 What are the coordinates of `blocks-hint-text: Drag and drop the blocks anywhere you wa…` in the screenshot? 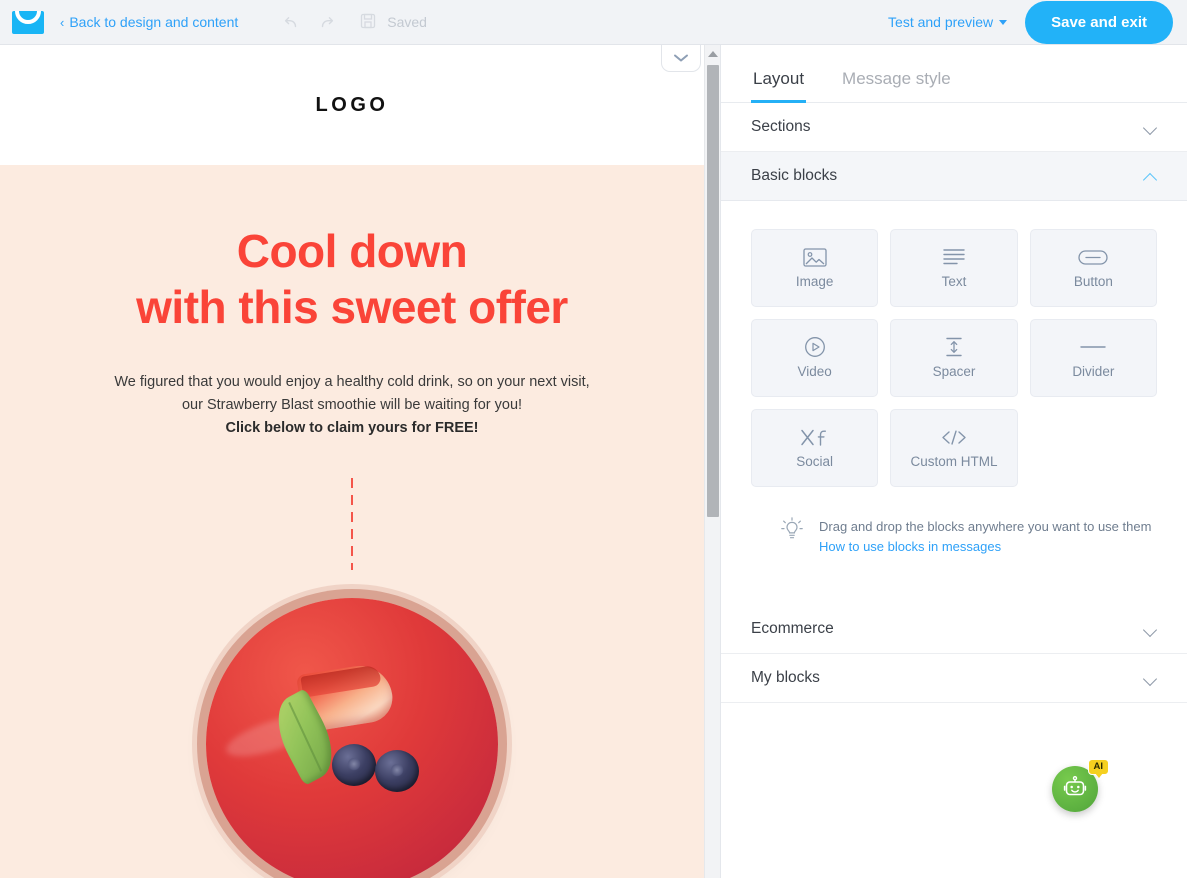 It's located at (985, 526).